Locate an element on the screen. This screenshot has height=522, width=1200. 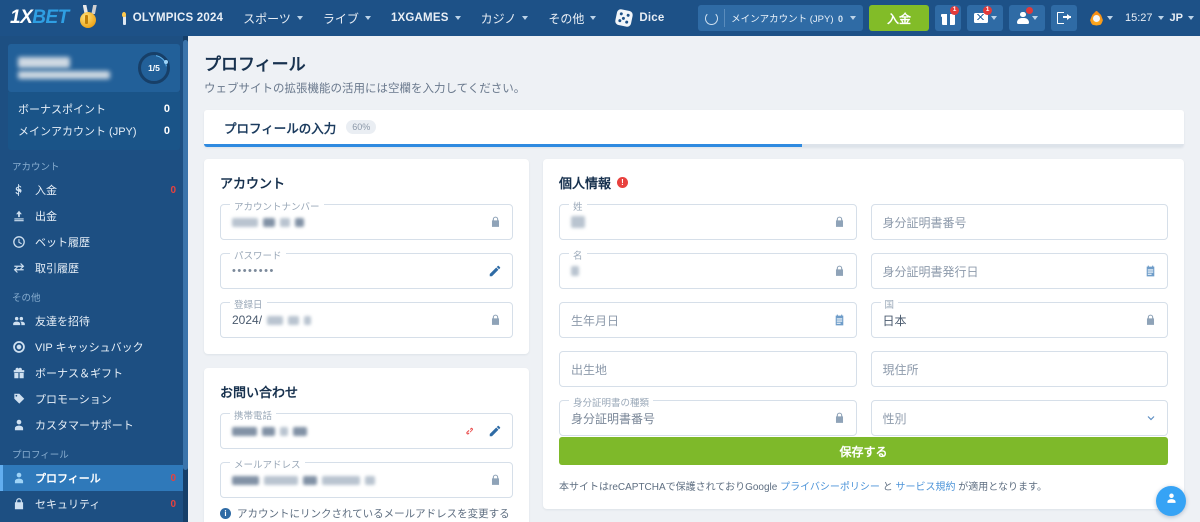
sidebar-item-promotions: プロモーション is located at coordinates (94, 399).